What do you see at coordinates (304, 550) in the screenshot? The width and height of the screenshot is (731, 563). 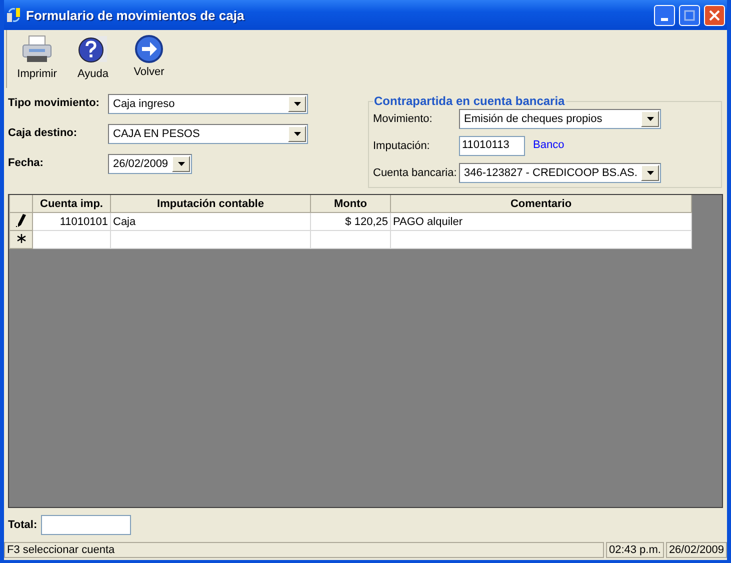 I see `status-message: F3 seleccionar cuenta` at bounding box center [304, 550].